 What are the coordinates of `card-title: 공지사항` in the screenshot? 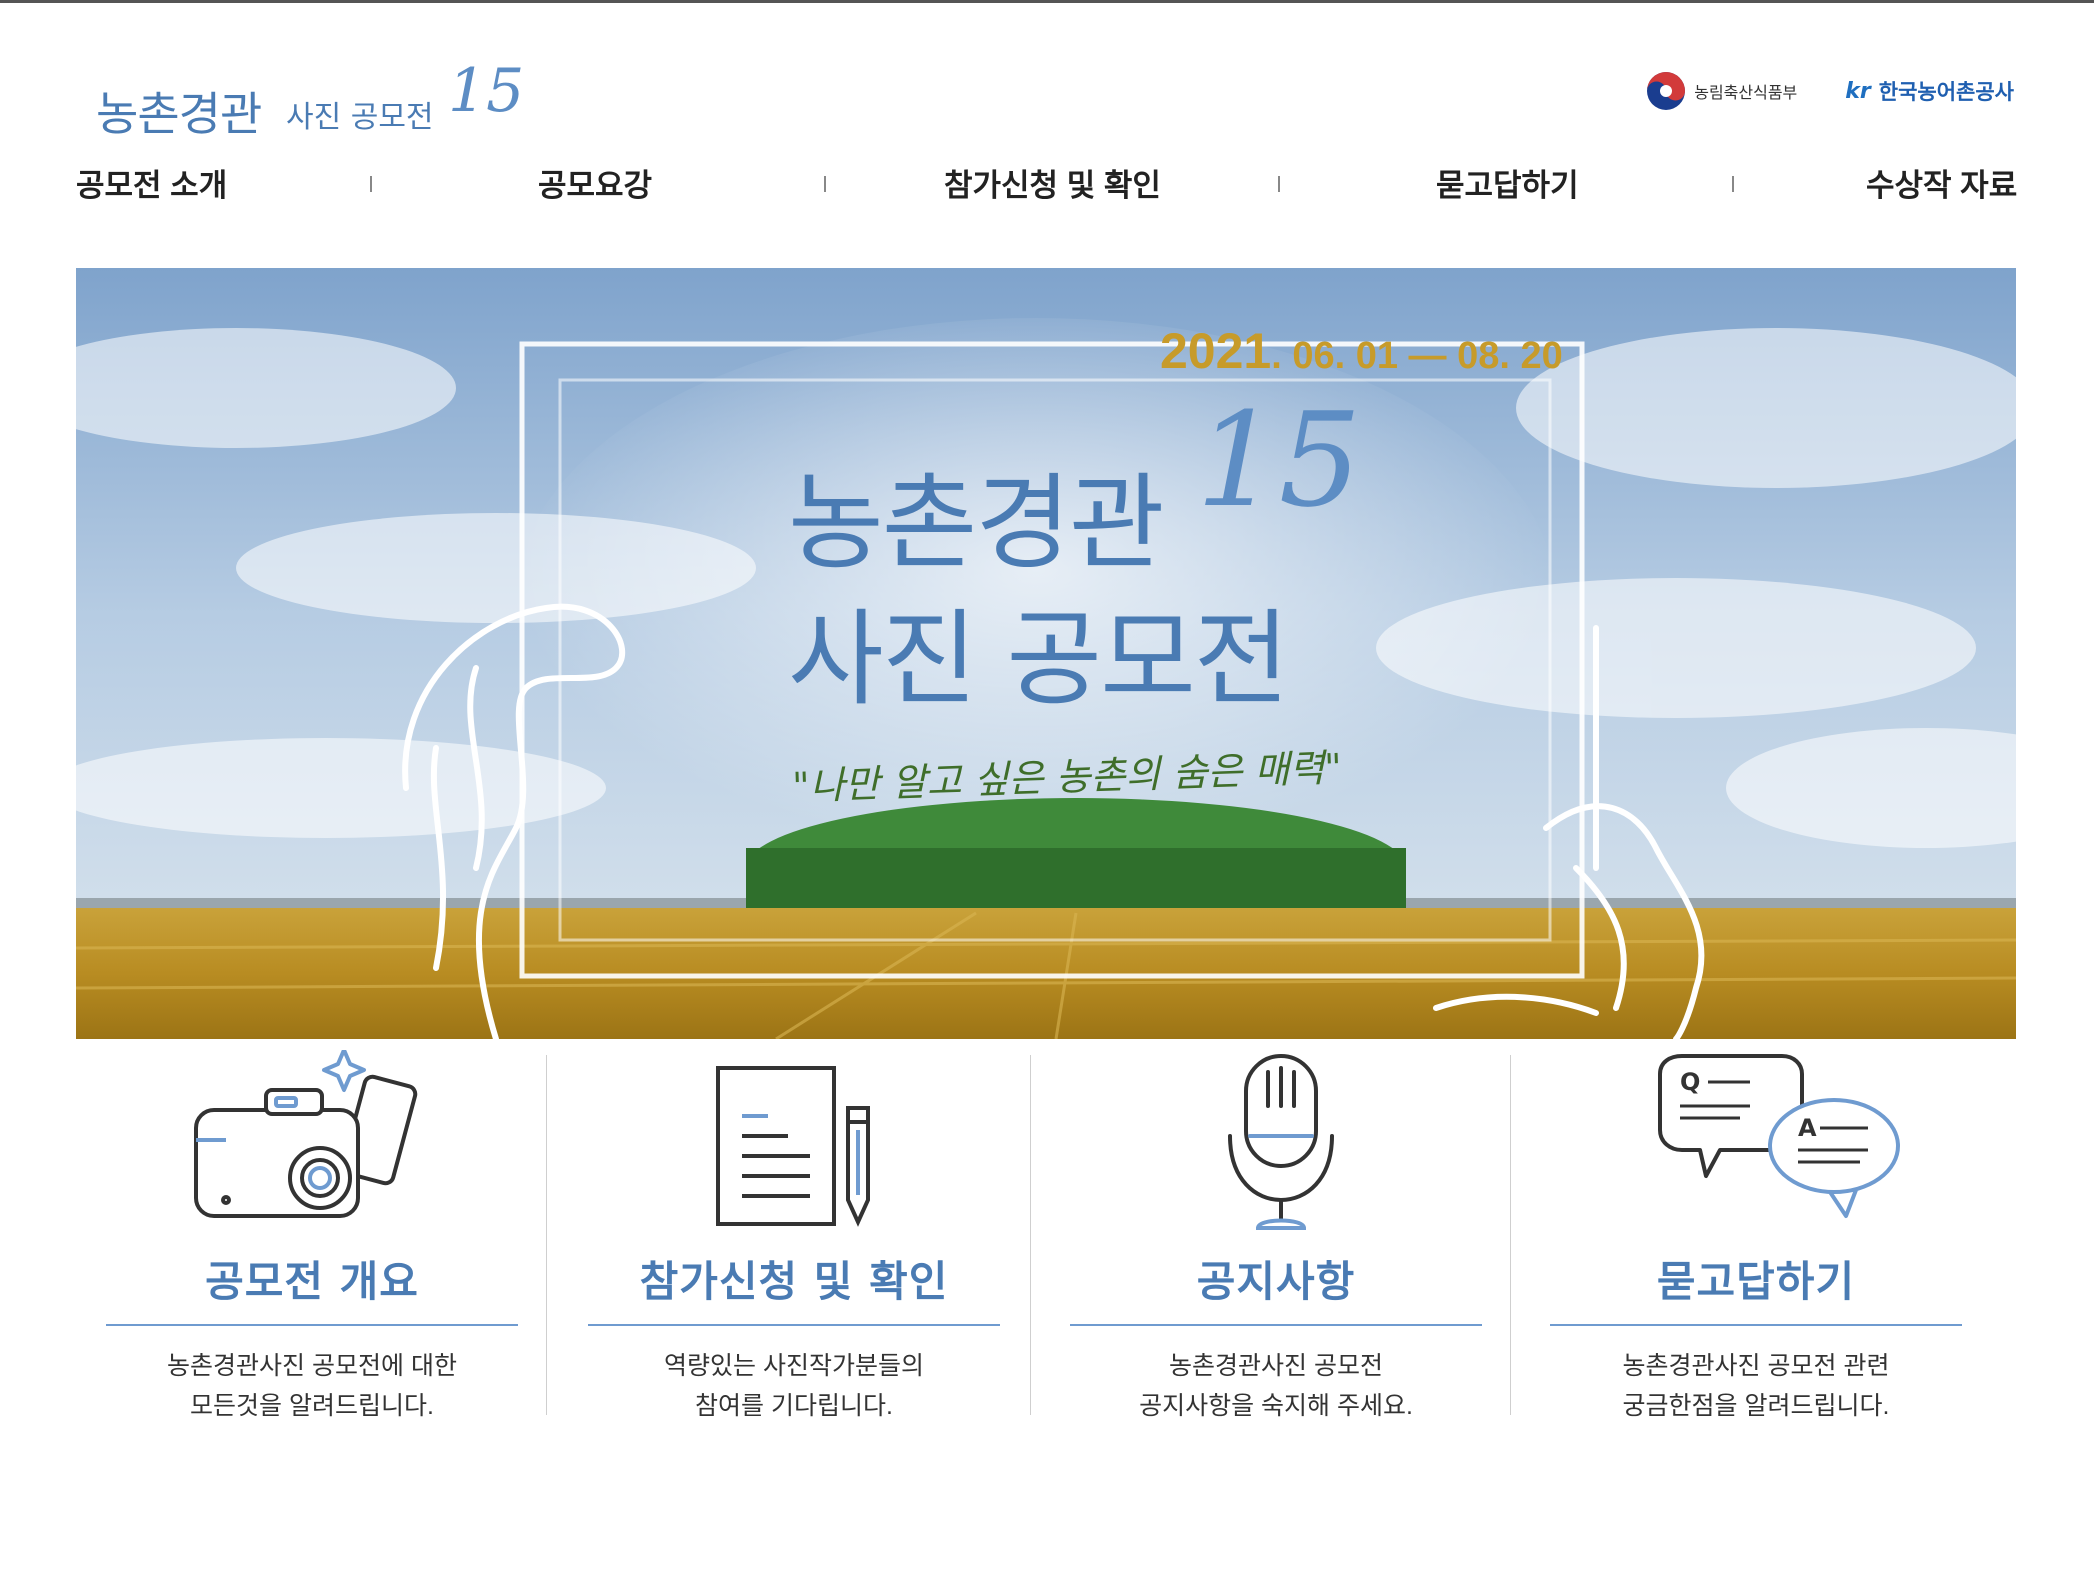 It's located at (1276, 1278).